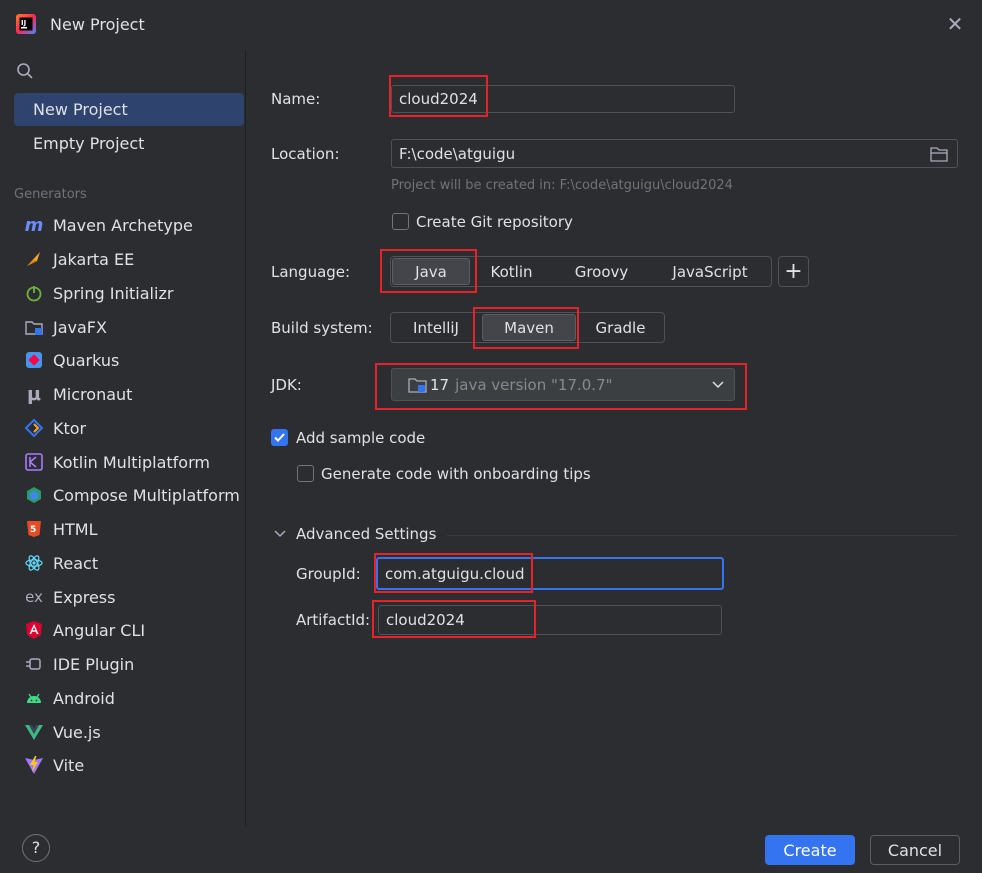 This screenshot has width=982, height=873. I want to click on ktor-icon, so click(34, 428).